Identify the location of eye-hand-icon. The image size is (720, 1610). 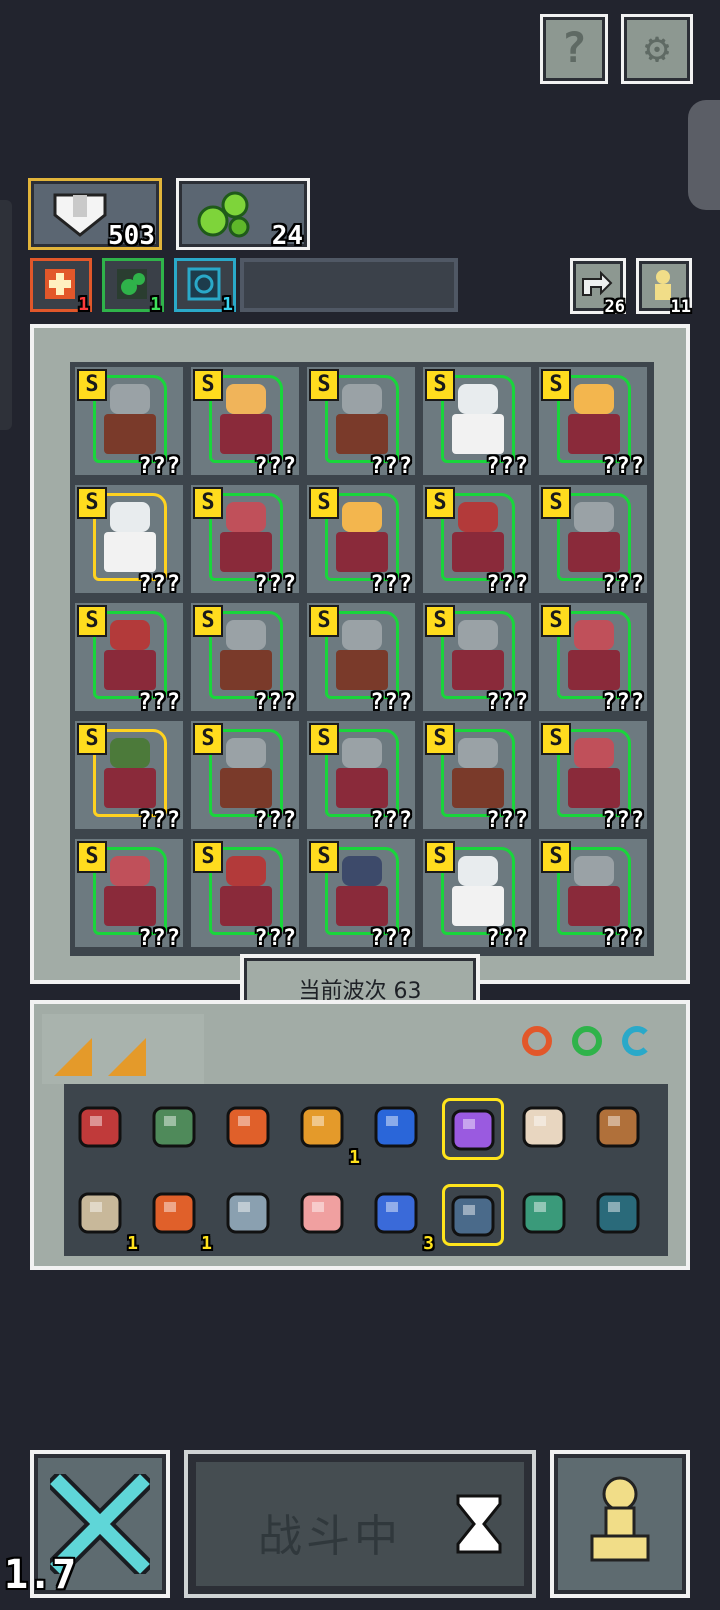
(325, 1215).